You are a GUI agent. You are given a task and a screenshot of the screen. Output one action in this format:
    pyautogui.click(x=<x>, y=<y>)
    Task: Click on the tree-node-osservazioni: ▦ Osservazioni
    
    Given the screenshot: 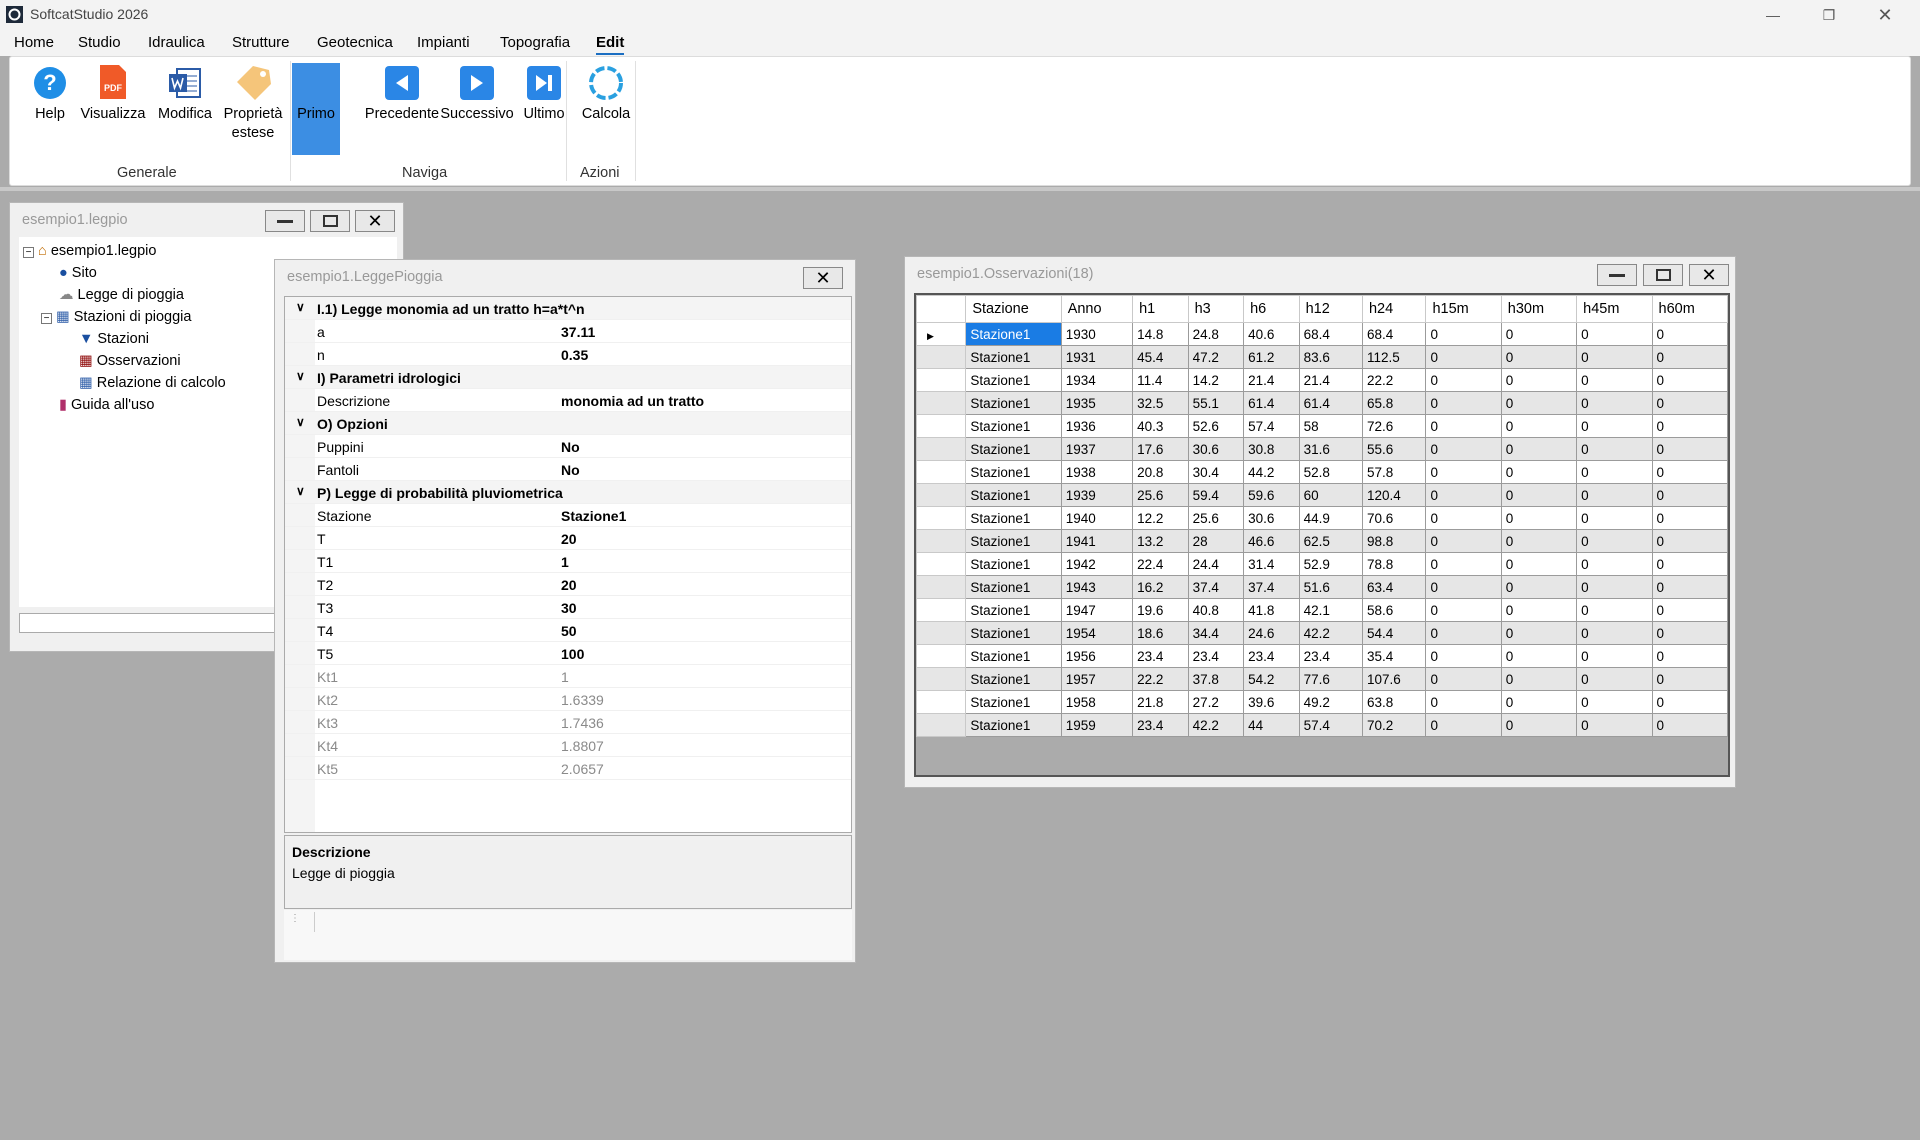 What is the action you would take?
    pyautogui.click(x=130, y=361)
    